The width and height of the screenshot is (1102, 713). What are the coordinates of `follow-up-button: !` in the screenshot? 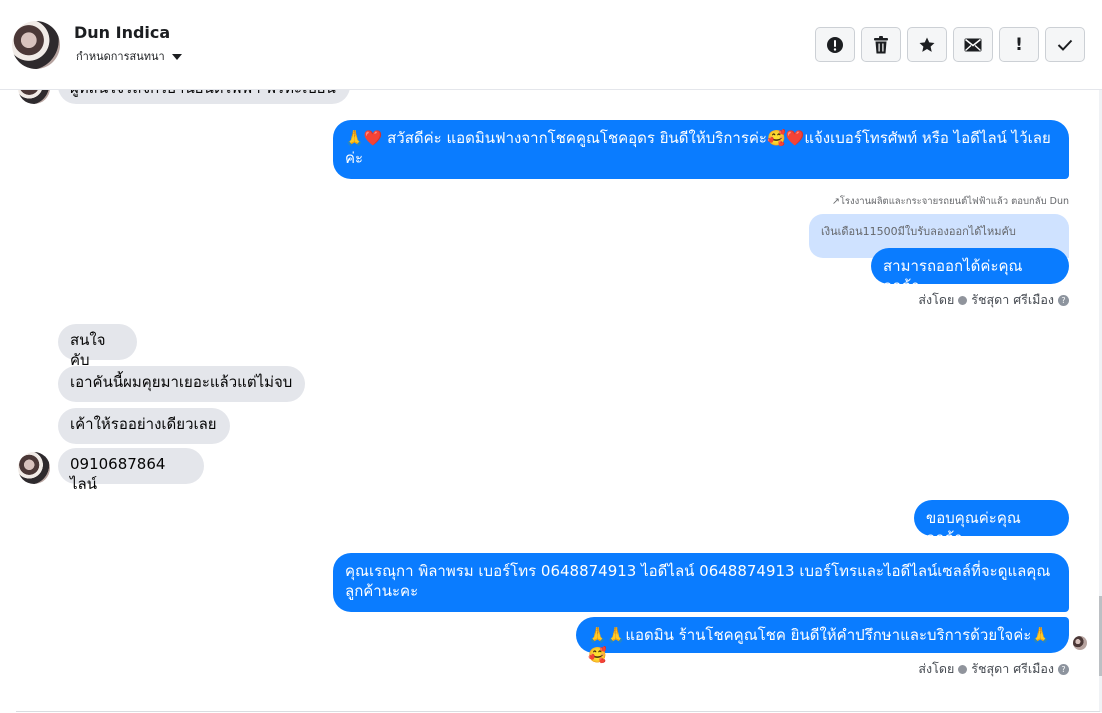 It's located at (1019, 44).